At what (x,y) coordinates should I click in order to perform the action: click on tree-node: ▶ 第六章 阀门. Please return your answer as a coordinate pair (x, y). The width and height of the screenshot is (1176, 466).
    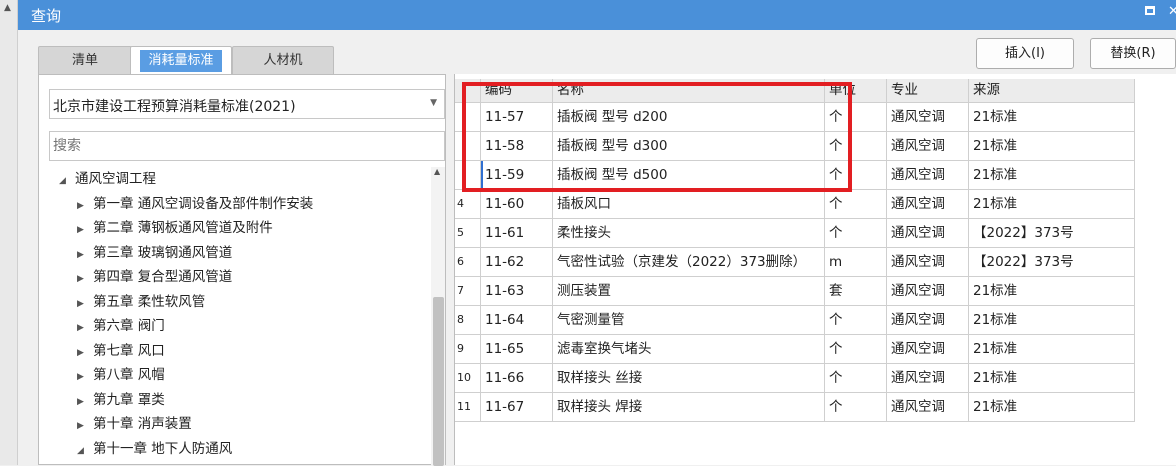
    Looking at the image, I should click on (121, 326).